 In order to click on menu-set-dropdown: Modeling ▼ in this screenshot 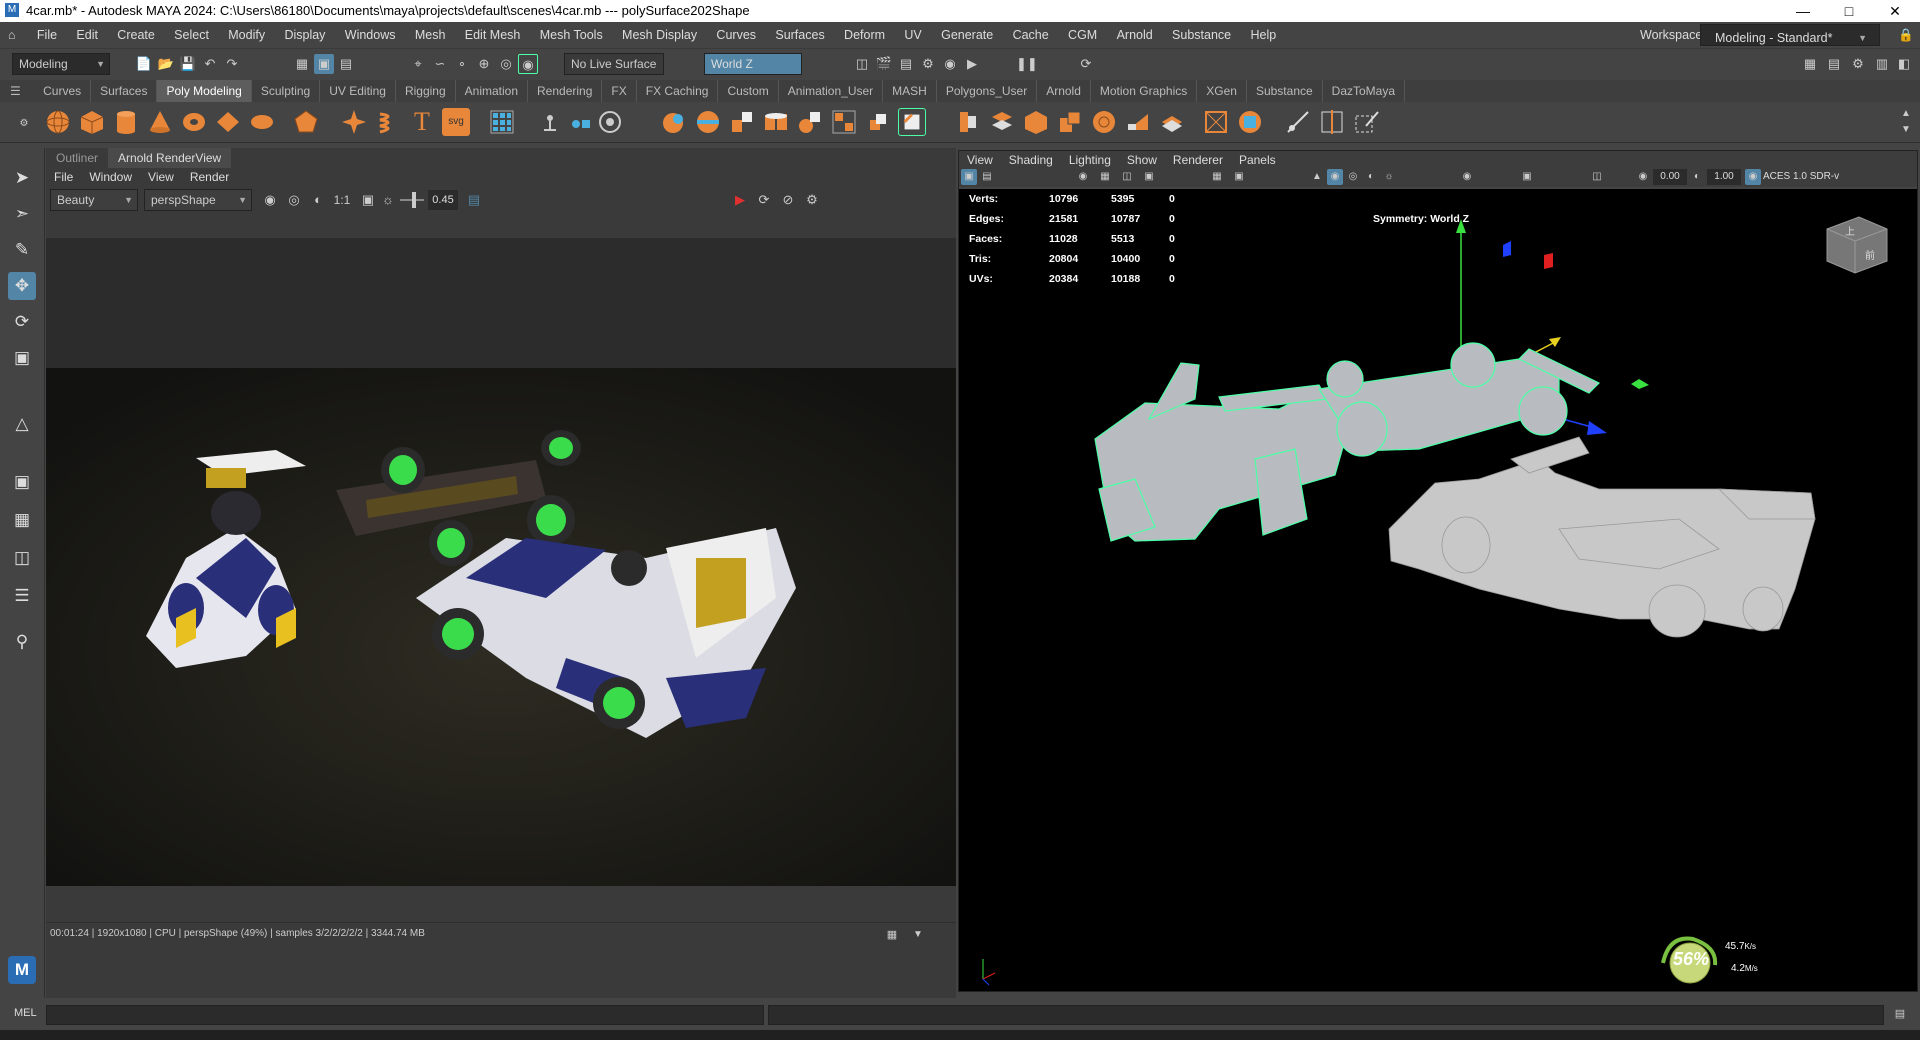, I will do `click(61, 64)`.